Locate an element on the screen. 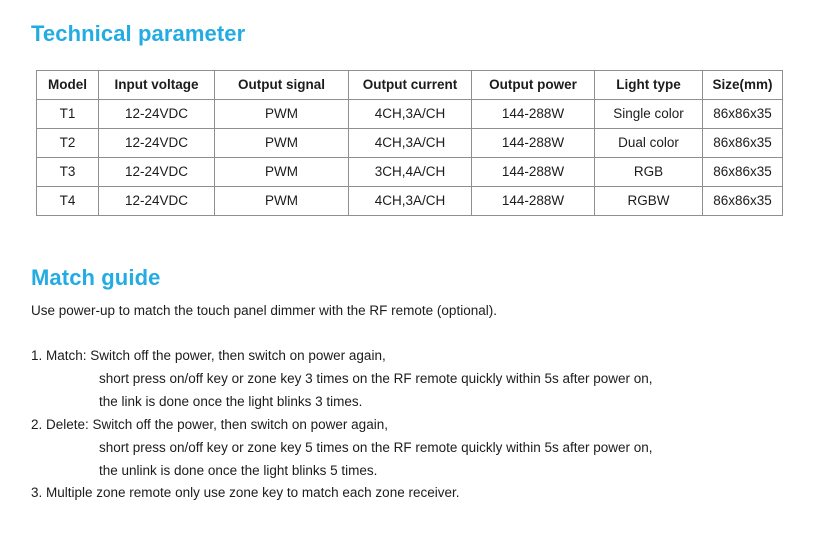  table-header-output-signal: Output signal is located at coordinates (281, 85).